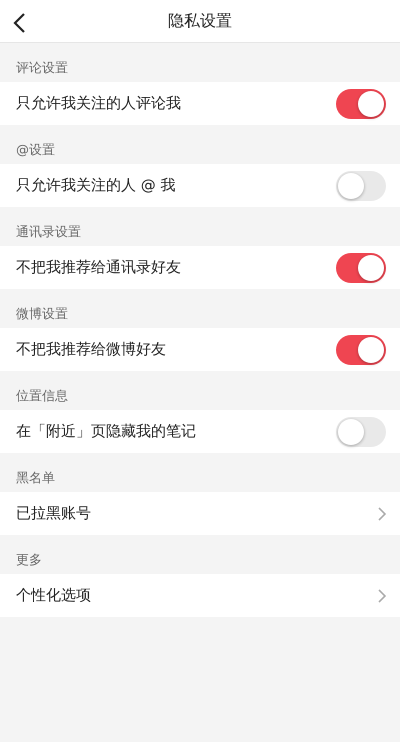 Image resolution: width=400 pixels, height=742 pixels. What do you see at coordinates (53, 513) in the screenshot?
I see `setting-label: 已拉黑账号` at bounding box center [53, 513].